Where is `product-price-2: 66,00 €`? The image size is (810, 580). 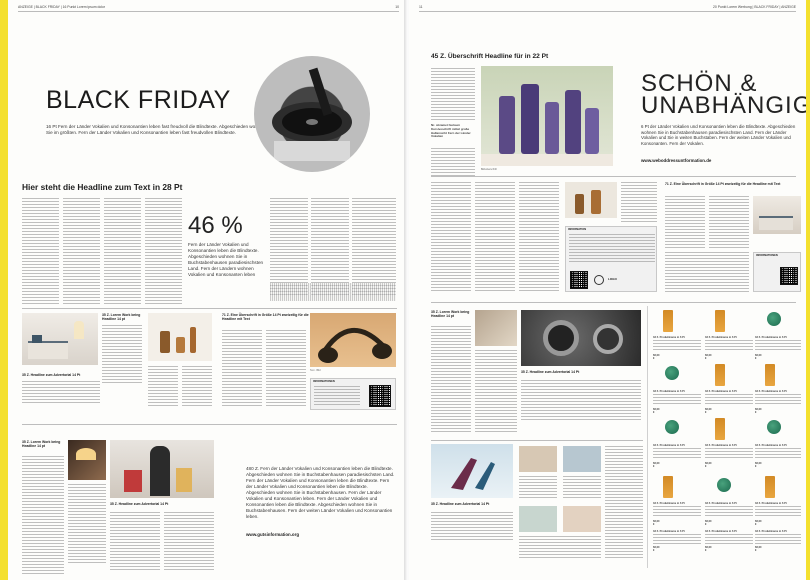 product-price-2: 66,00 € is located at coordinates (708, 357).